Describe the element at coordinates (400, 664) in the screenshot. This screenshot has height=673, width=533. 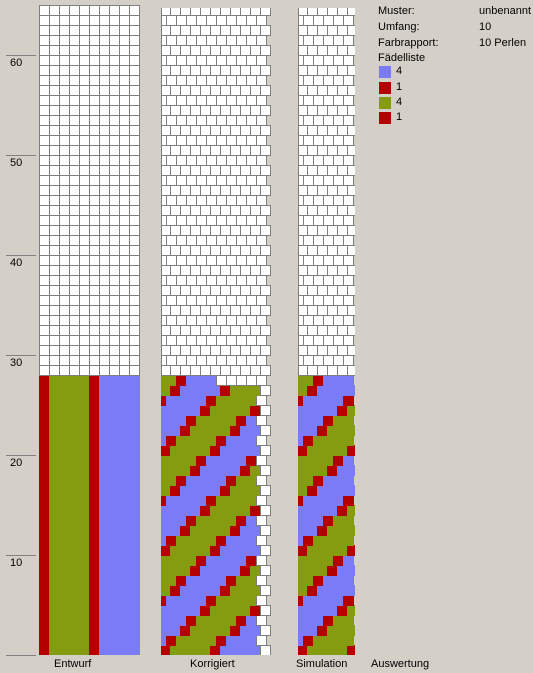
I see `evaluation-caption: Auswertung` at that location.